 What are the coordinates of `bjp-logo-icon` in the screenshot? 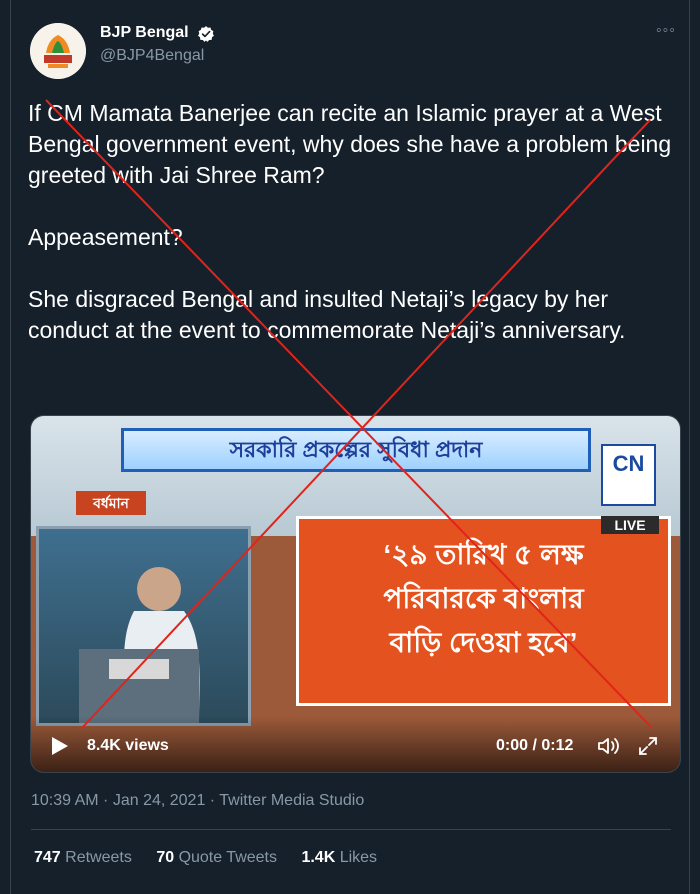 It's located at (58, 51).